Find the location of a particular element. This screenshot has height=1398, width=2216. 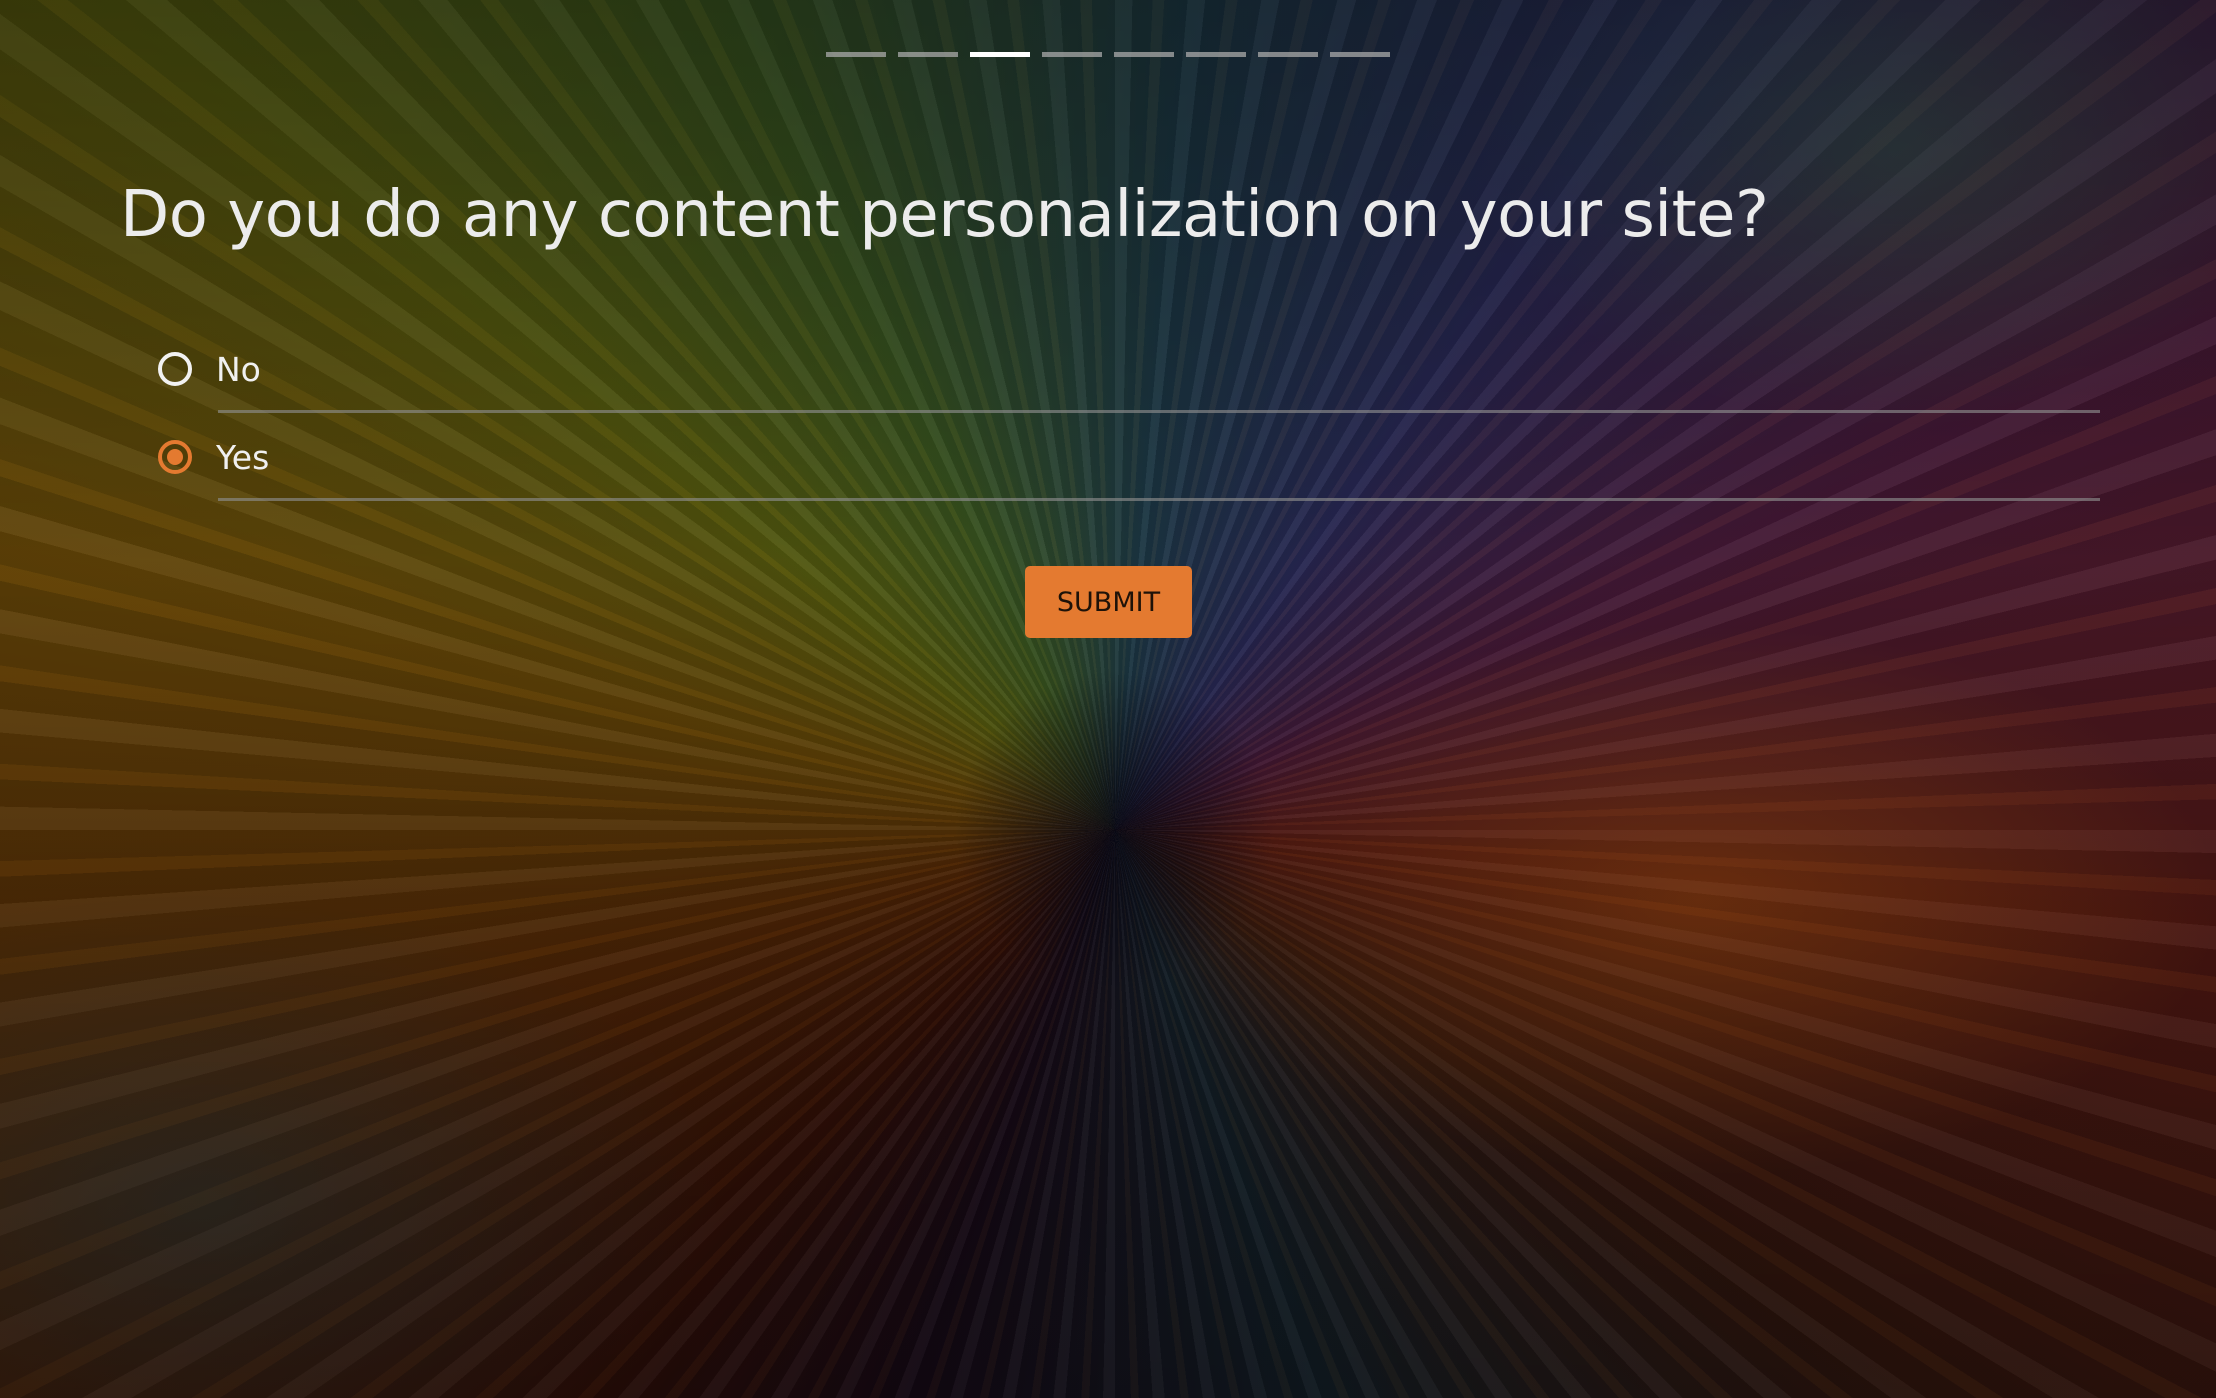

option-yes: Yes is located at coordinates (1129, 457).